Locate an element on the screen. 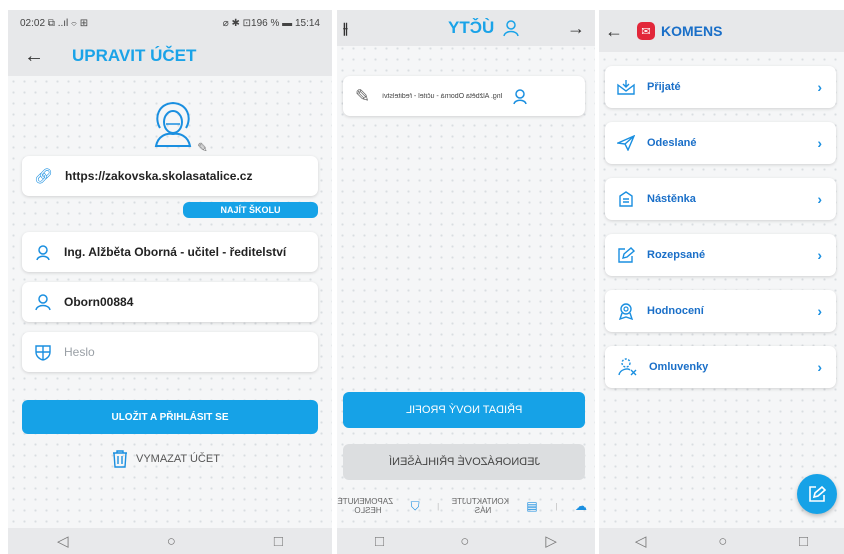 The width and height of the screenshot is (844, 554). equalizer-icon: ⫲ is located at coordinates (345, 28).